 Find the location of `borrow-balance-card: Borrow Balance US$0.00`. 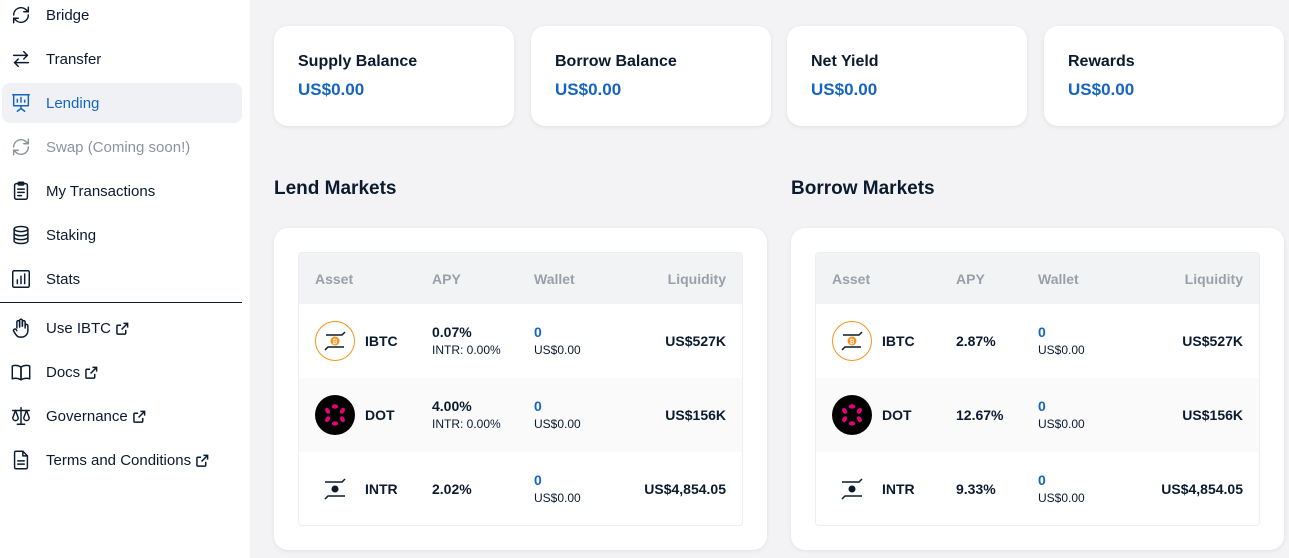

borrow-balance-card: Borrow Balance US$0.00 is located at coordinates (651, 76).